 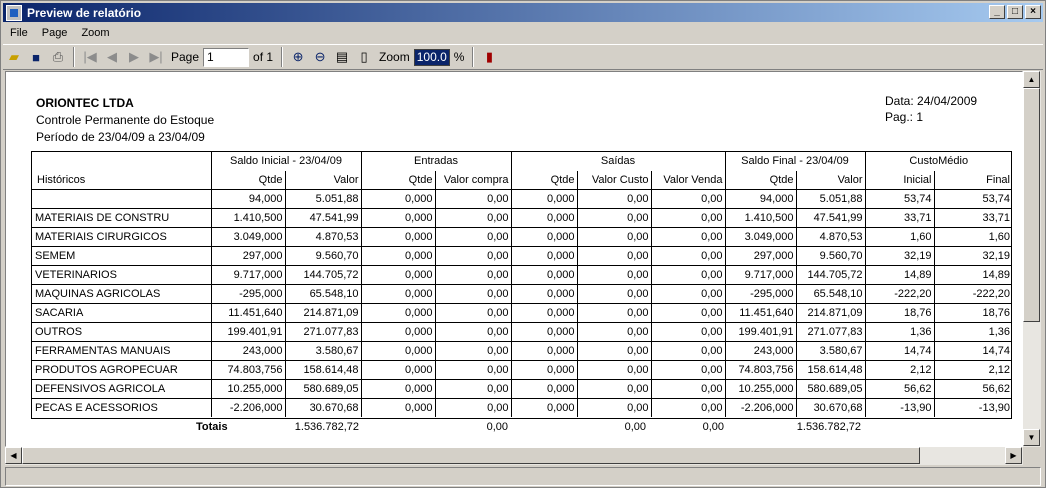 What do you see at coordinates (125, 120) in the screenshot?
I see `report-subtitle: Controle Permanente do Estoque` at bounding box center [125, 120].